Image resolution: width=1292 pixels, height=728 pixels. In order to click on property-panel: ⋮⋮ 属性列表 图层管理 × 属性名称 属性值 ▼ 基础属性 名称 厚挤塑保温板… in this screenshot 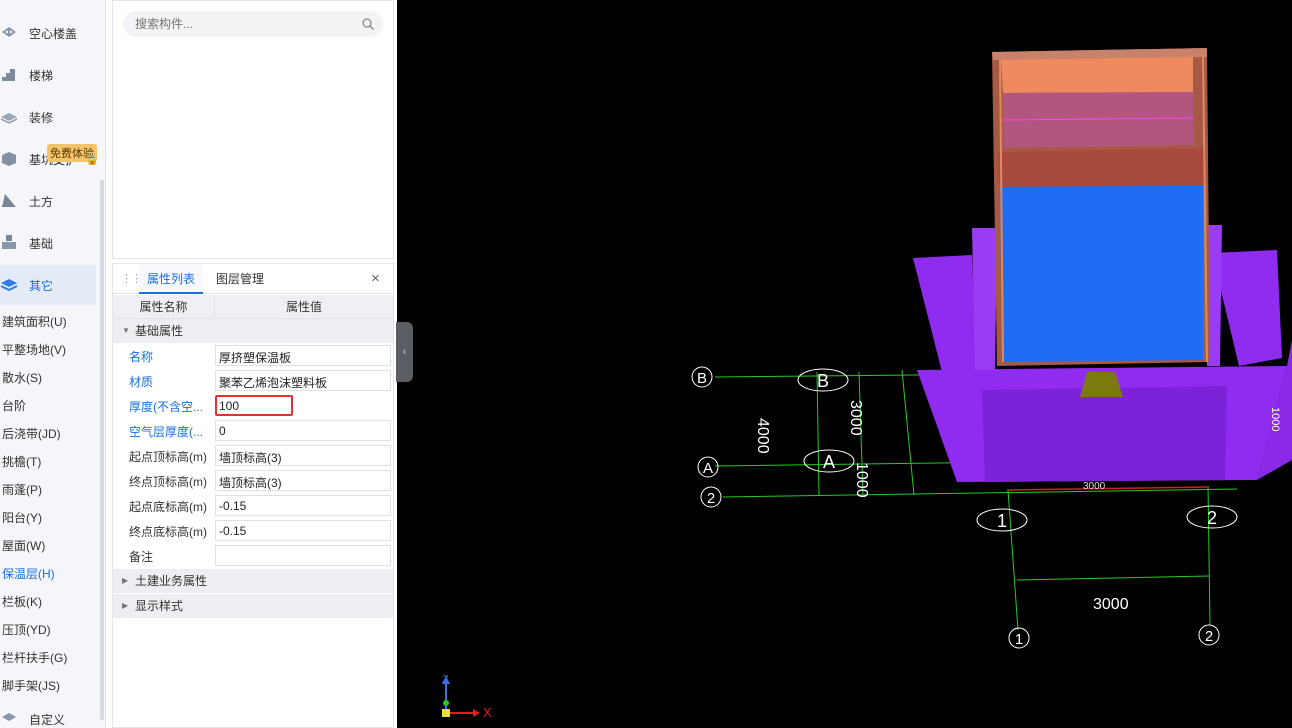, I will do `click(253, 495)`.